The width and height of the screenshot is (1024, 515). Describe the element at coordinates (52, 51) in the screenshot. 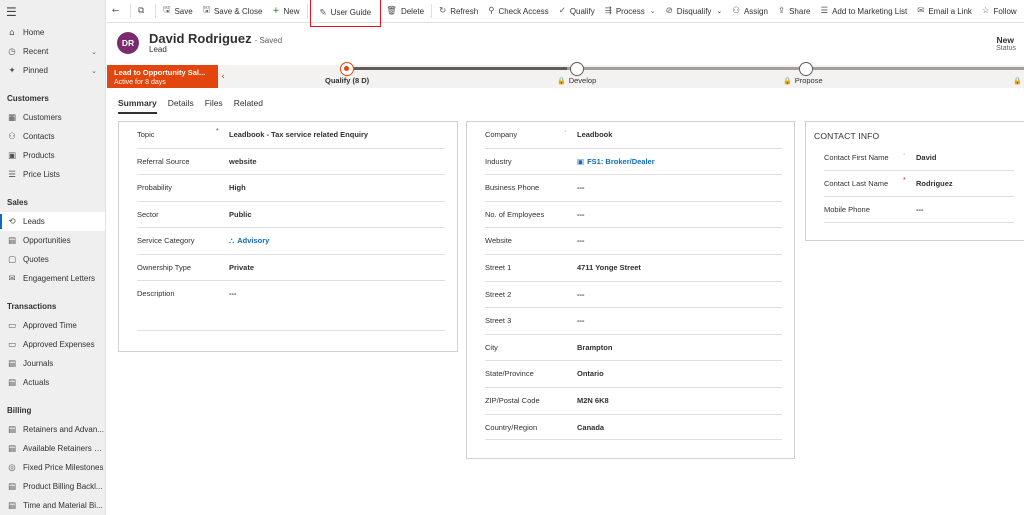

I see `sidebar-item-recent: ◷ Recent ⌄` at that location.